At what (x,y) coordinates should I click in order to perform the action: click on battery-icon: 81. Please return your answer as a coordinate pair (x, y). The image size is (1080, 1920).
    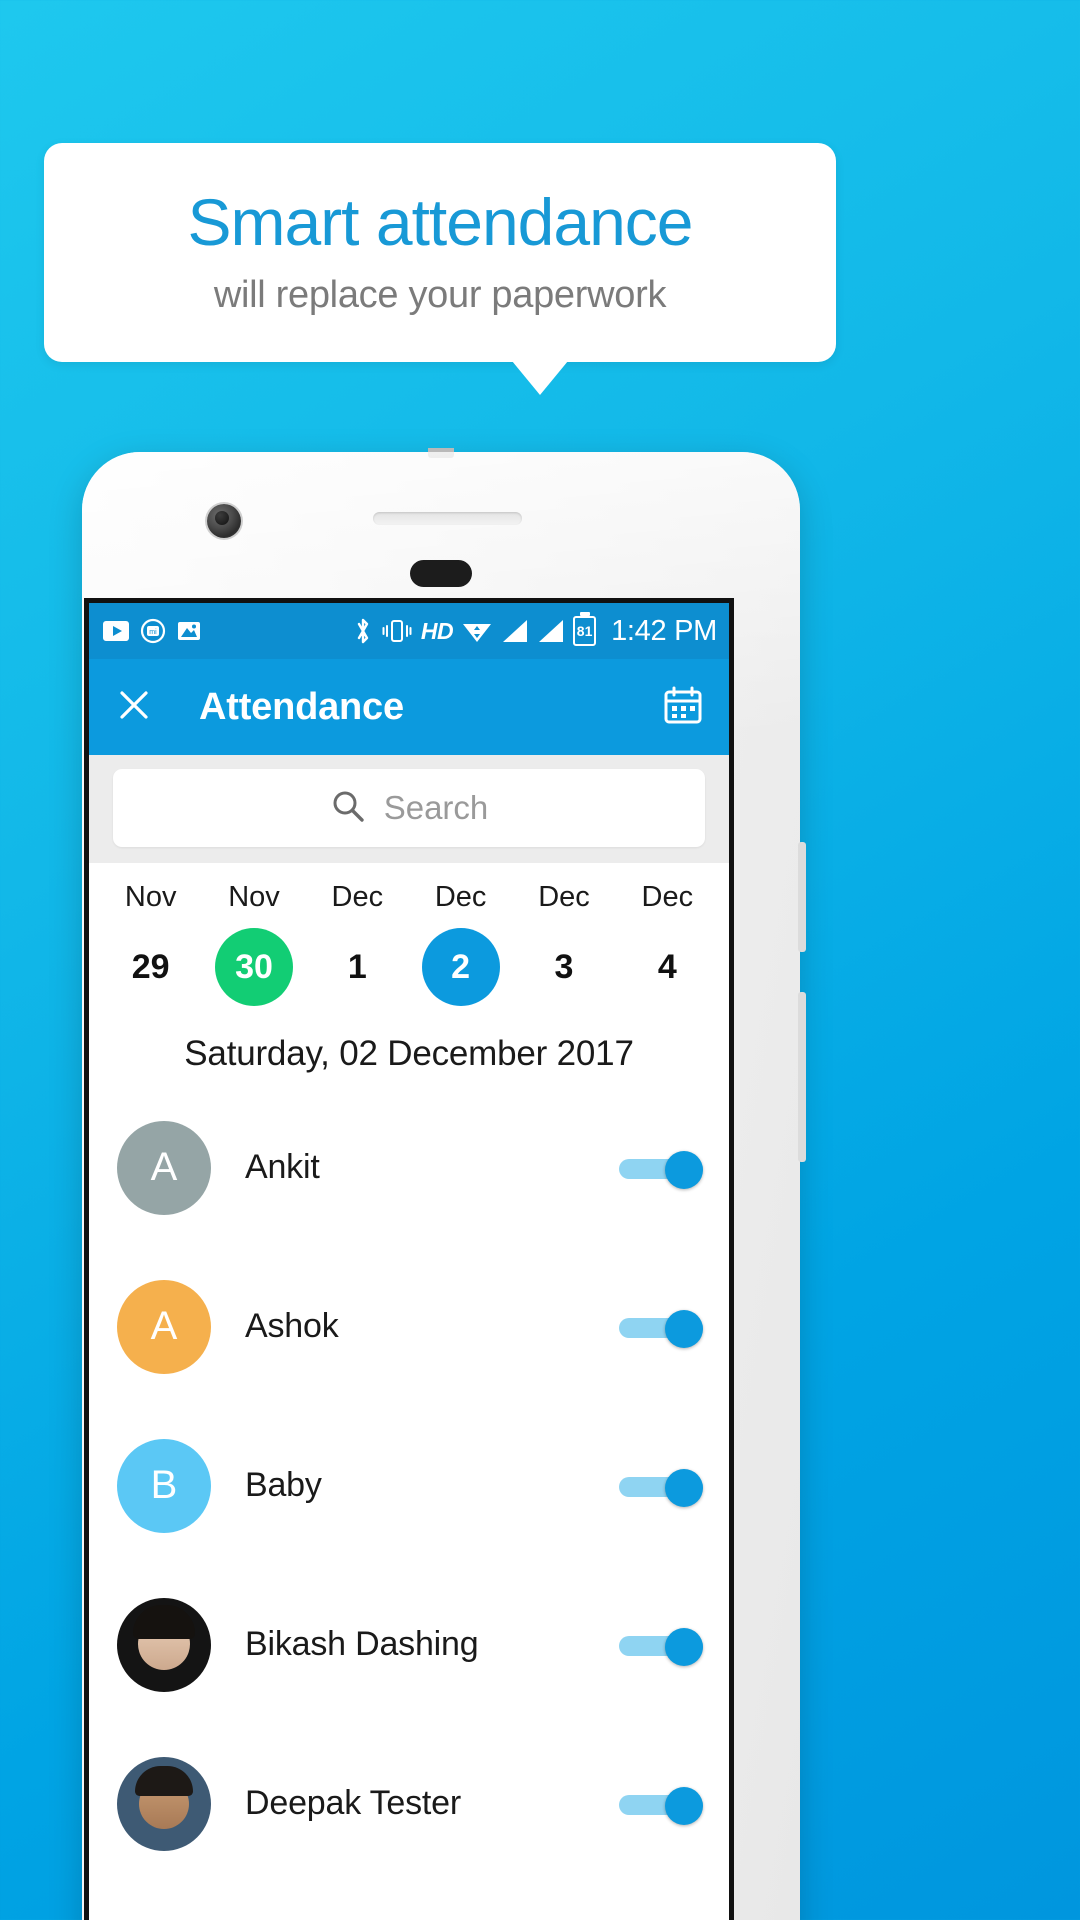
    Looking at the image, I should click on (585, 631).